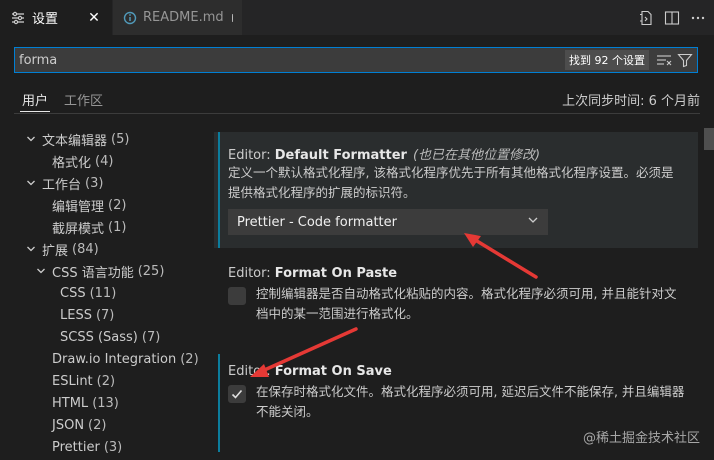 The image size is (714, 460). What do you see at coordinates (664, 60) in the screenshot?
I see `clear-filter-icon` at bounding box center [664, 60].